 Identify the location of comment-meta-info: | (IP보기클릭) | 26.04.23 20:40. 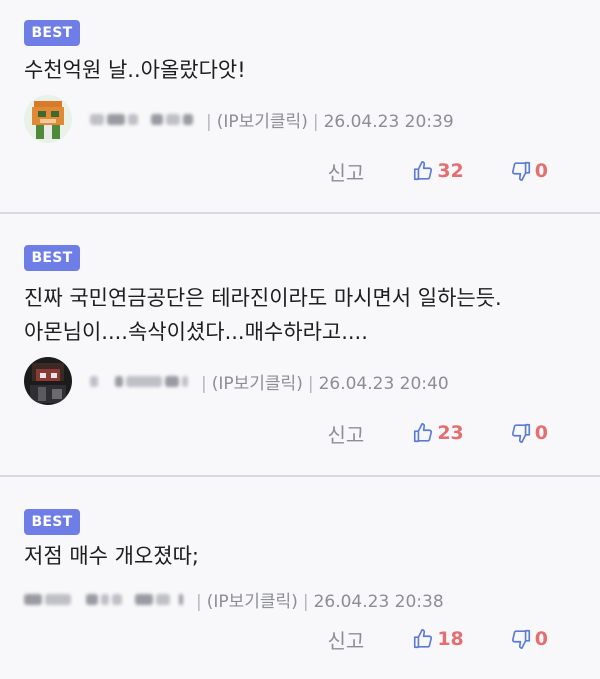
(325, 383).